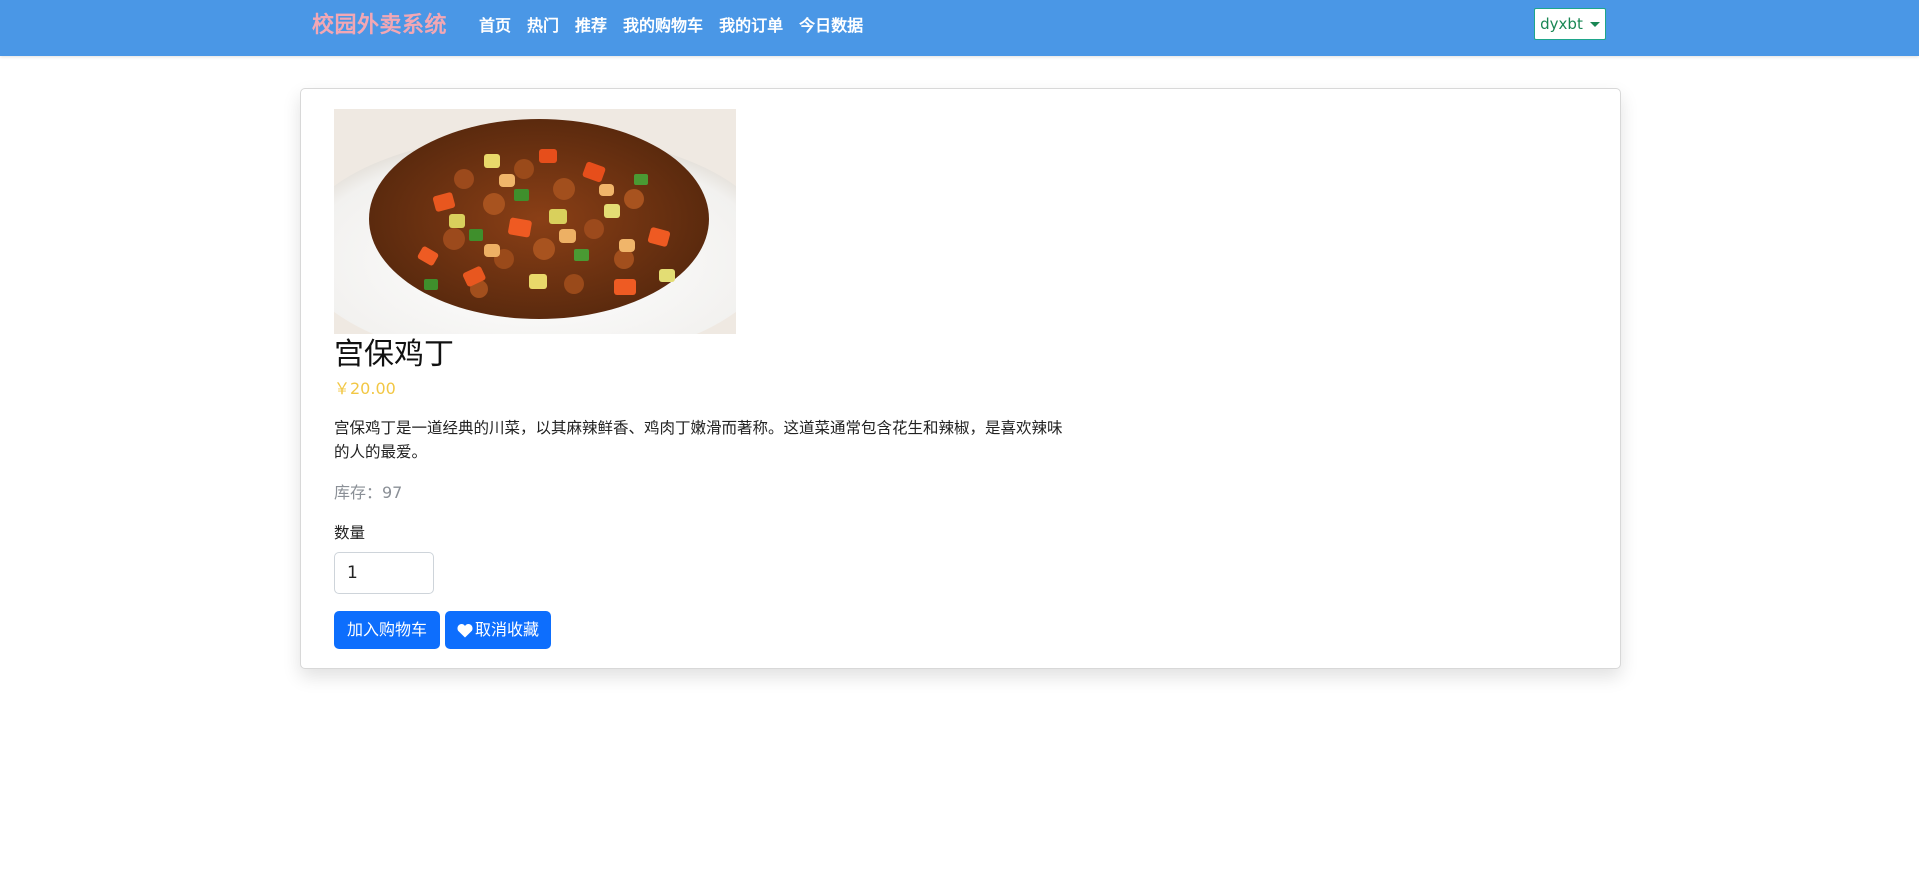 The height and width of the screenshot is (880, 1919). I want to click on user-dropdown-button: dyxbt, so click(1570, 24).